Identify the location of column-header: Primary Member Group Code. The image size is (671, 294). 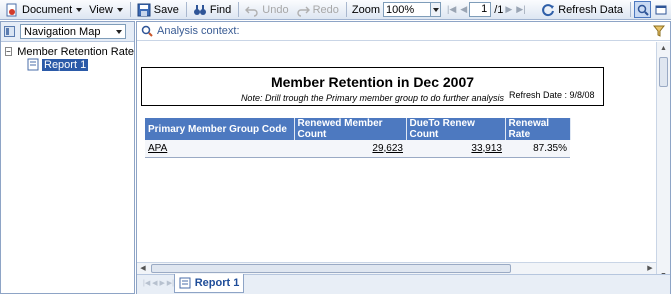
(220, 129).